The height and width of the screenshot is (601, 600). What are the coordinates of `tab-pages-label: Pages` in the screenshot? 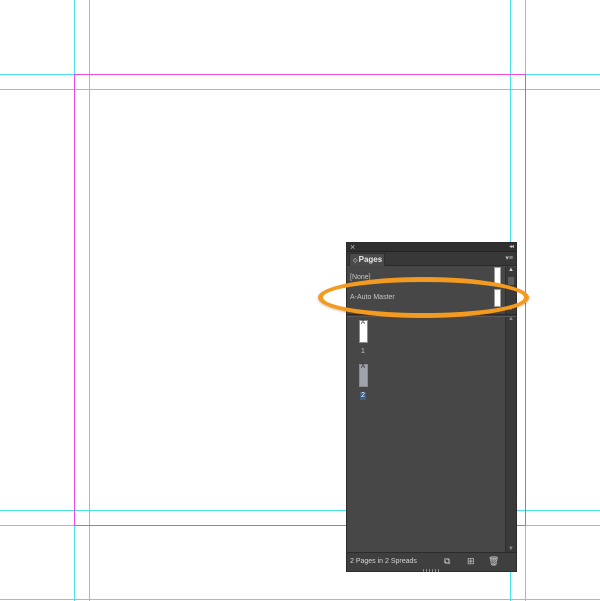 It's located at (370, 259).